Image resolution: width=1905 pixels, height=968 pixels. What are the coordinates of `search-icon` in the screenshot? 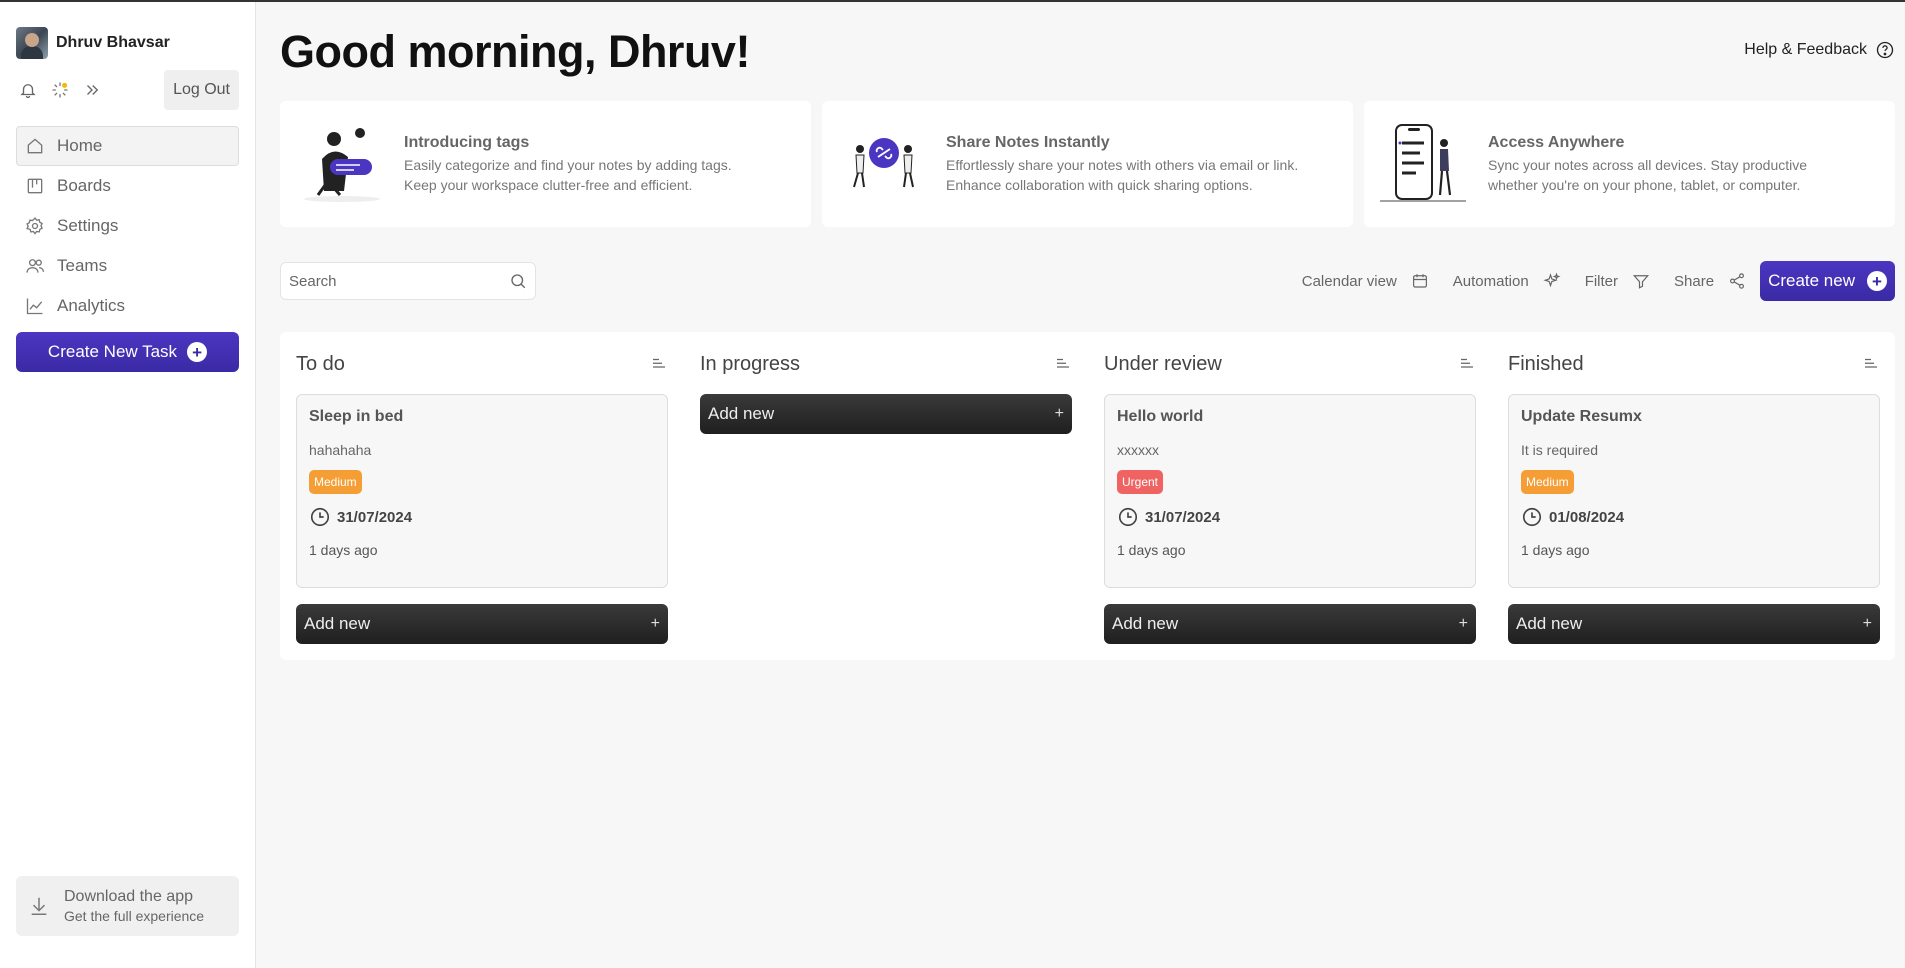 It's located at (518, 281).